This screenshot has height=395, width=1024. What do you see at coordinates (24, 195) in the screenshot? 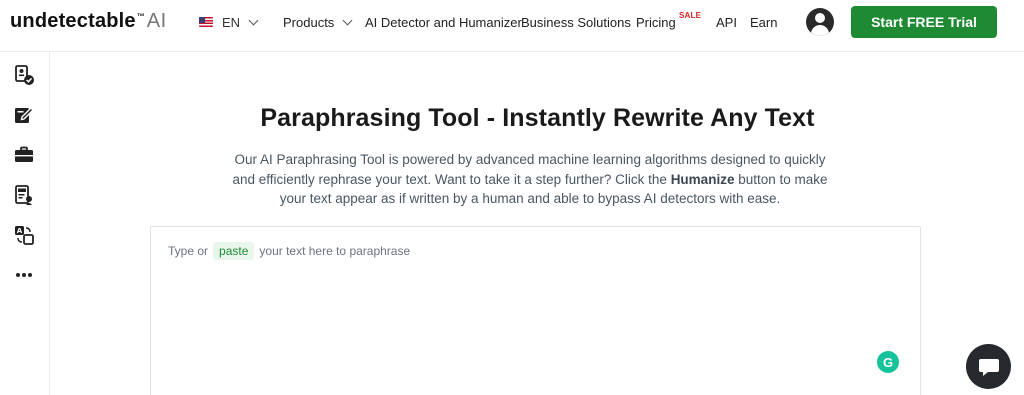
I see `seo-document-icon` at bounding box center [24, 195].